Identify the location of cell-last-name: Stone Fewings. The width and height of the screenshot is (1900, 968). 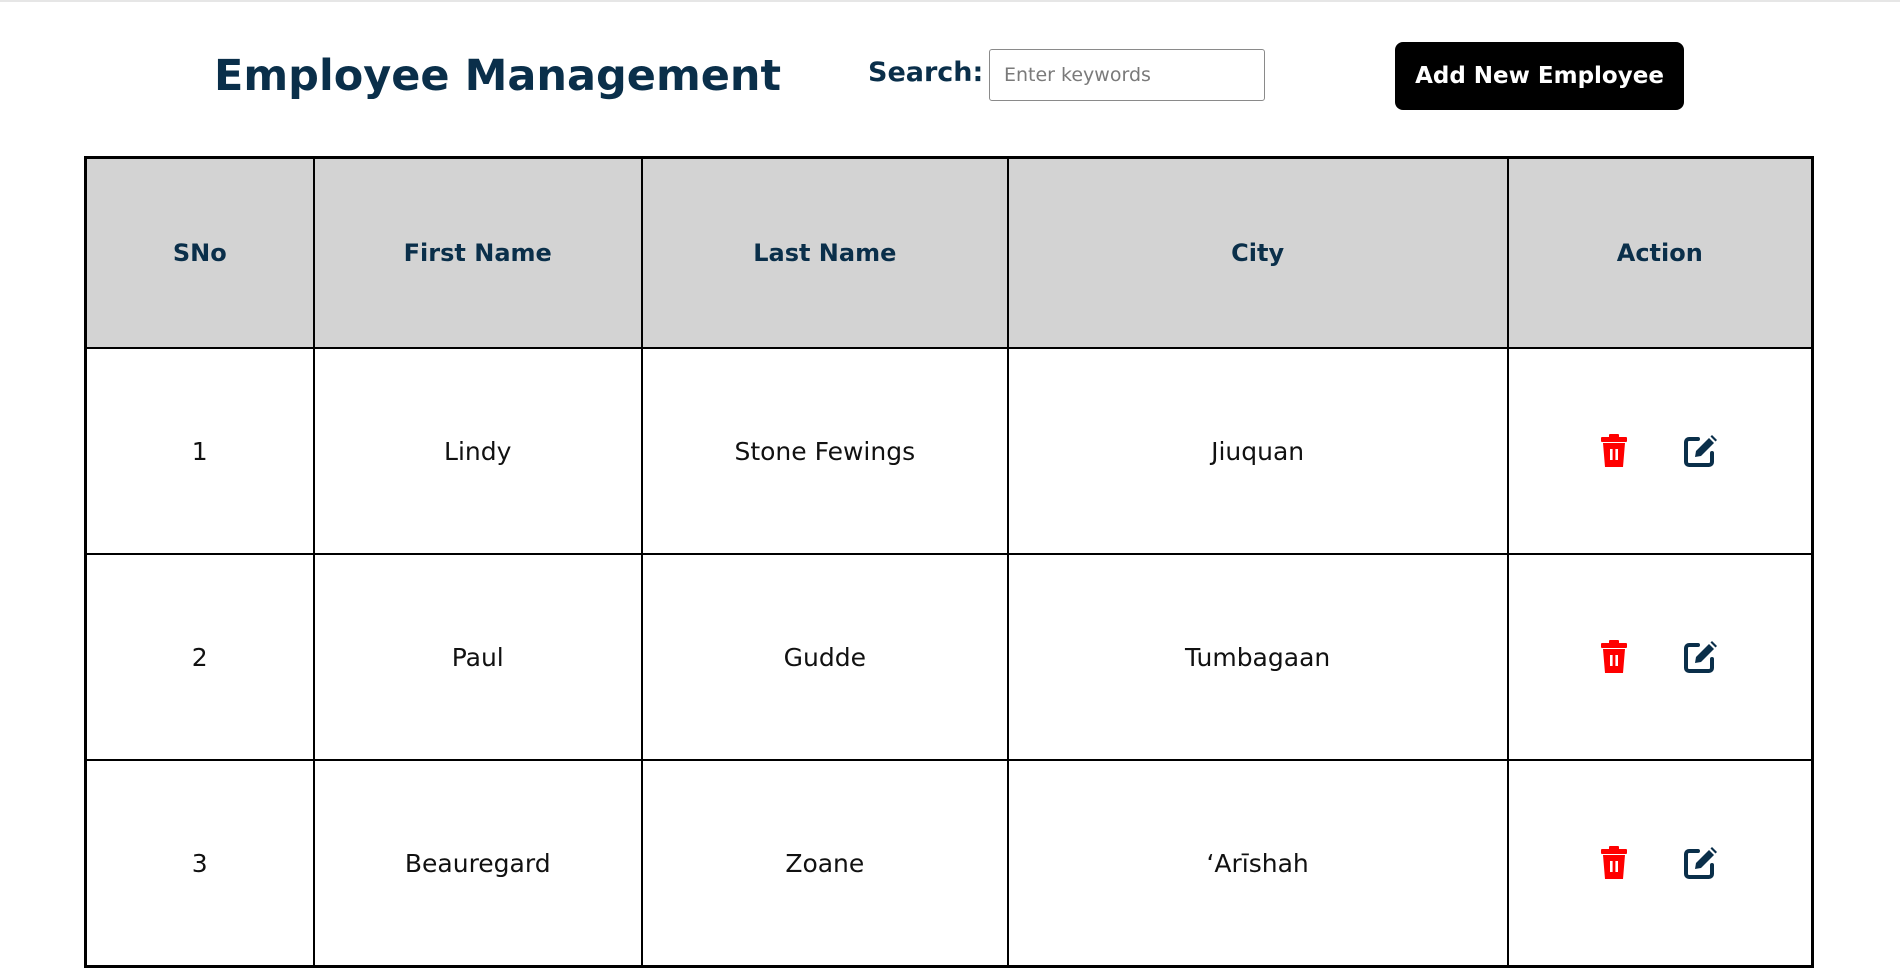
(824, 451).